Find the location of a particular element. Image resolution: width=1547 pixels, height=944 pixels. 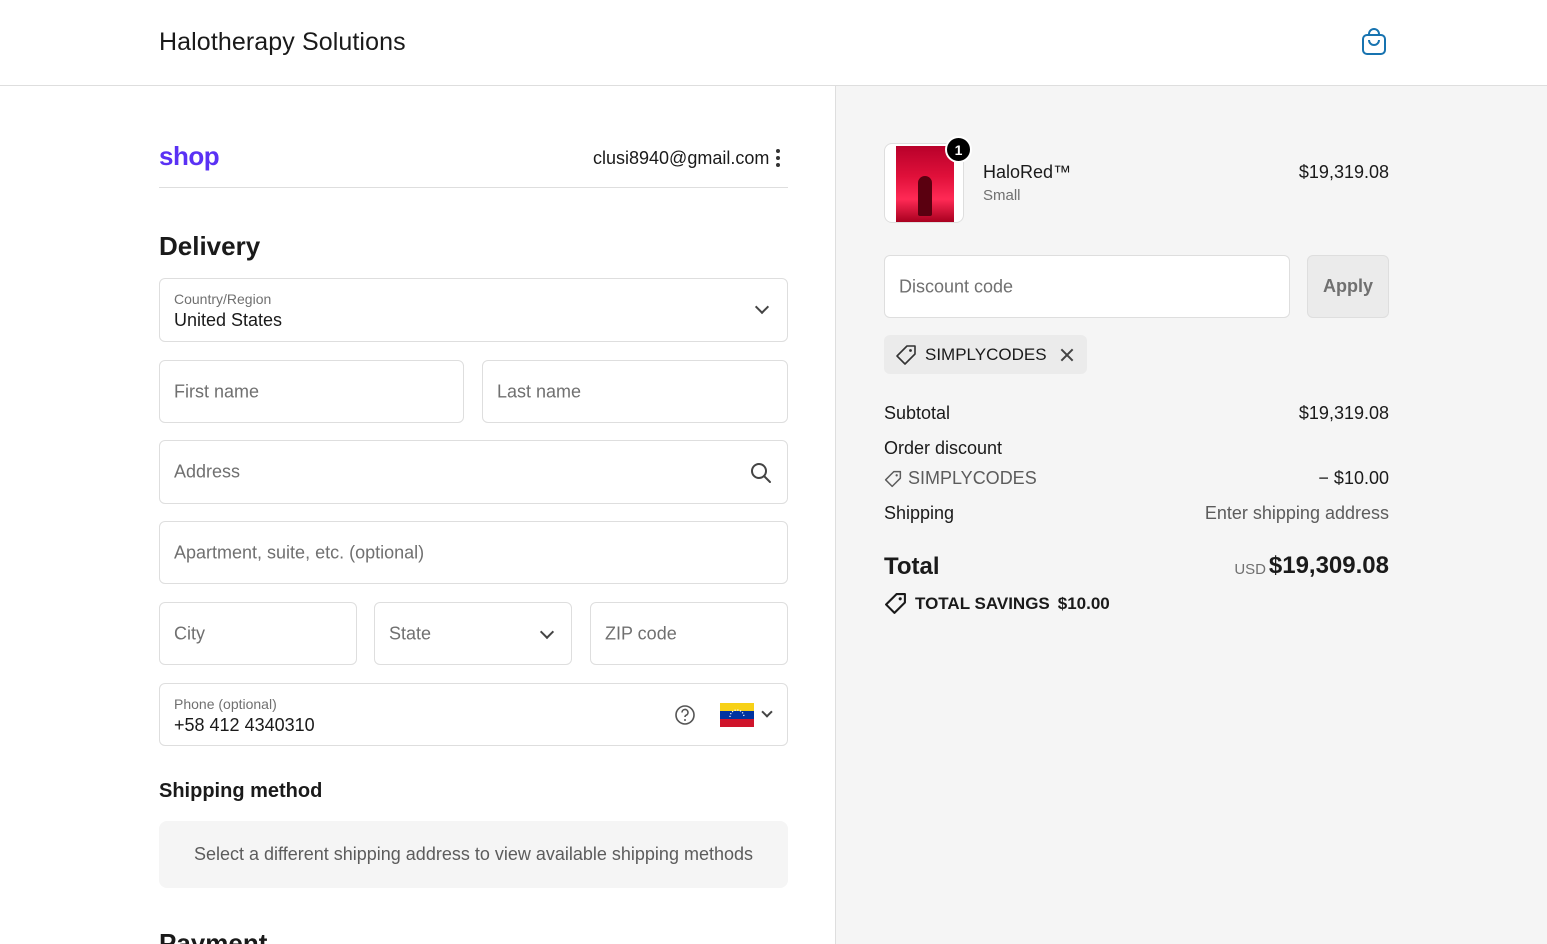

first-name-placeholder: First name is located at coordinates (217, 391).